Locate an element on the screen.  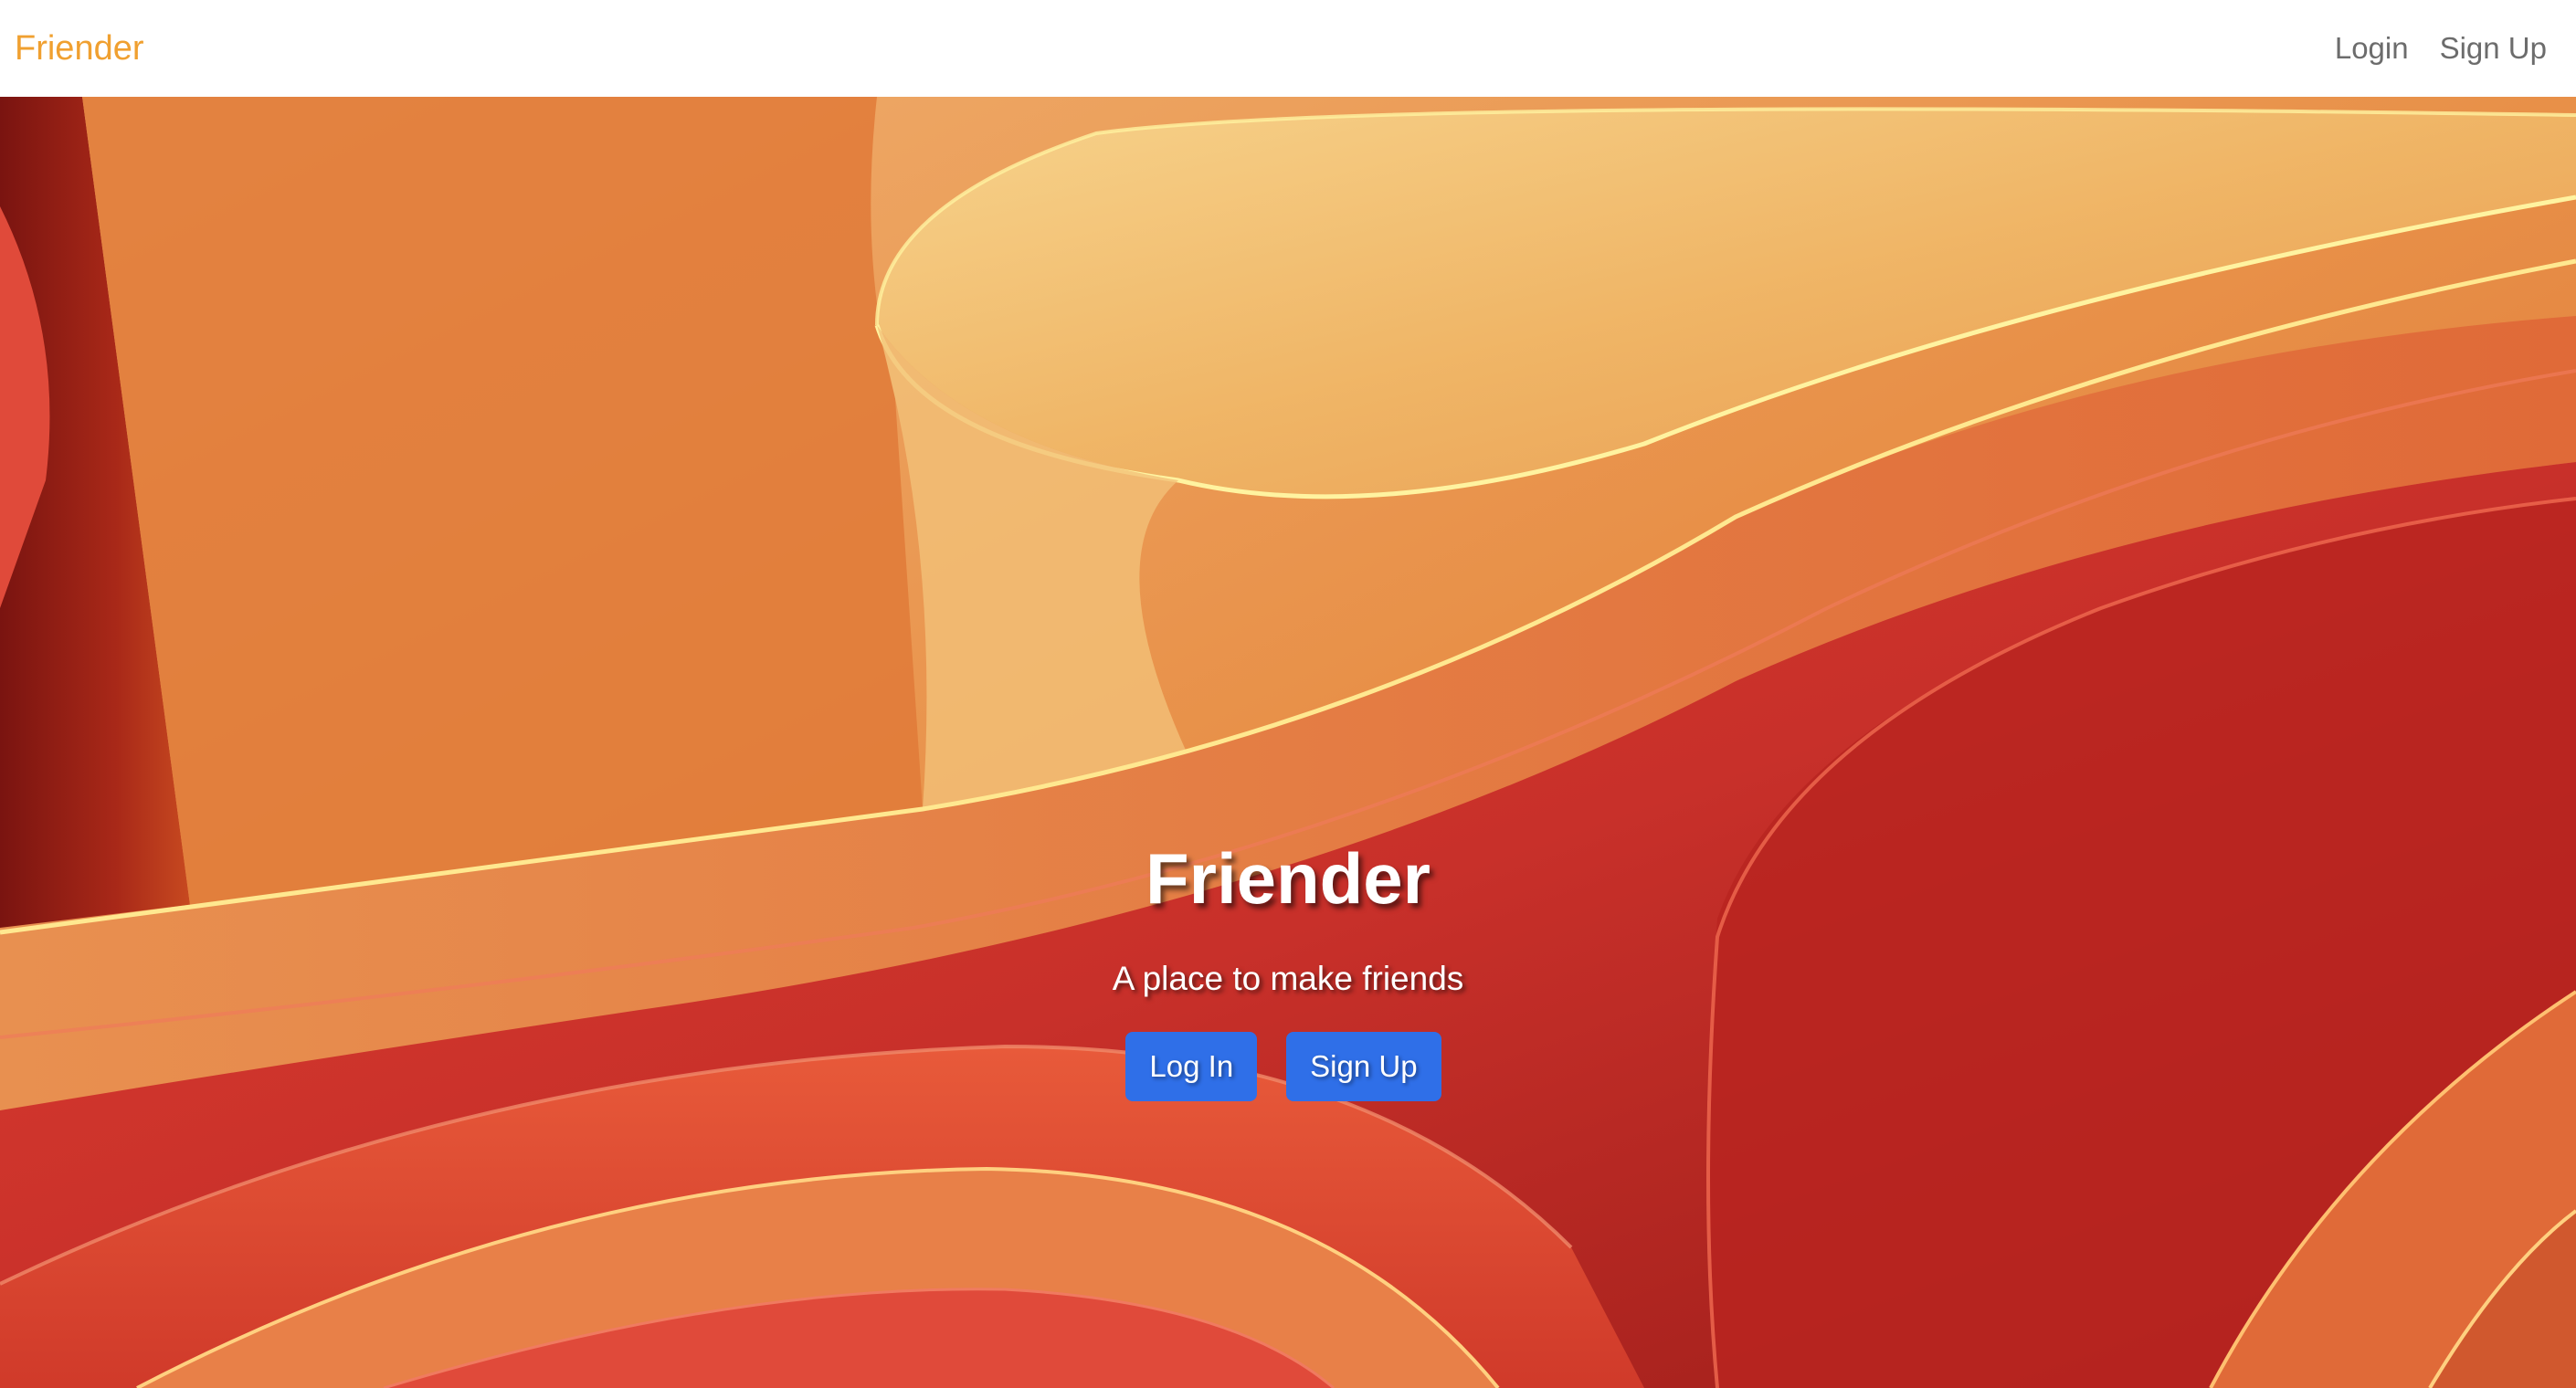
hero-subtitle: A place to make friends is located at coordinates (1288, 978).